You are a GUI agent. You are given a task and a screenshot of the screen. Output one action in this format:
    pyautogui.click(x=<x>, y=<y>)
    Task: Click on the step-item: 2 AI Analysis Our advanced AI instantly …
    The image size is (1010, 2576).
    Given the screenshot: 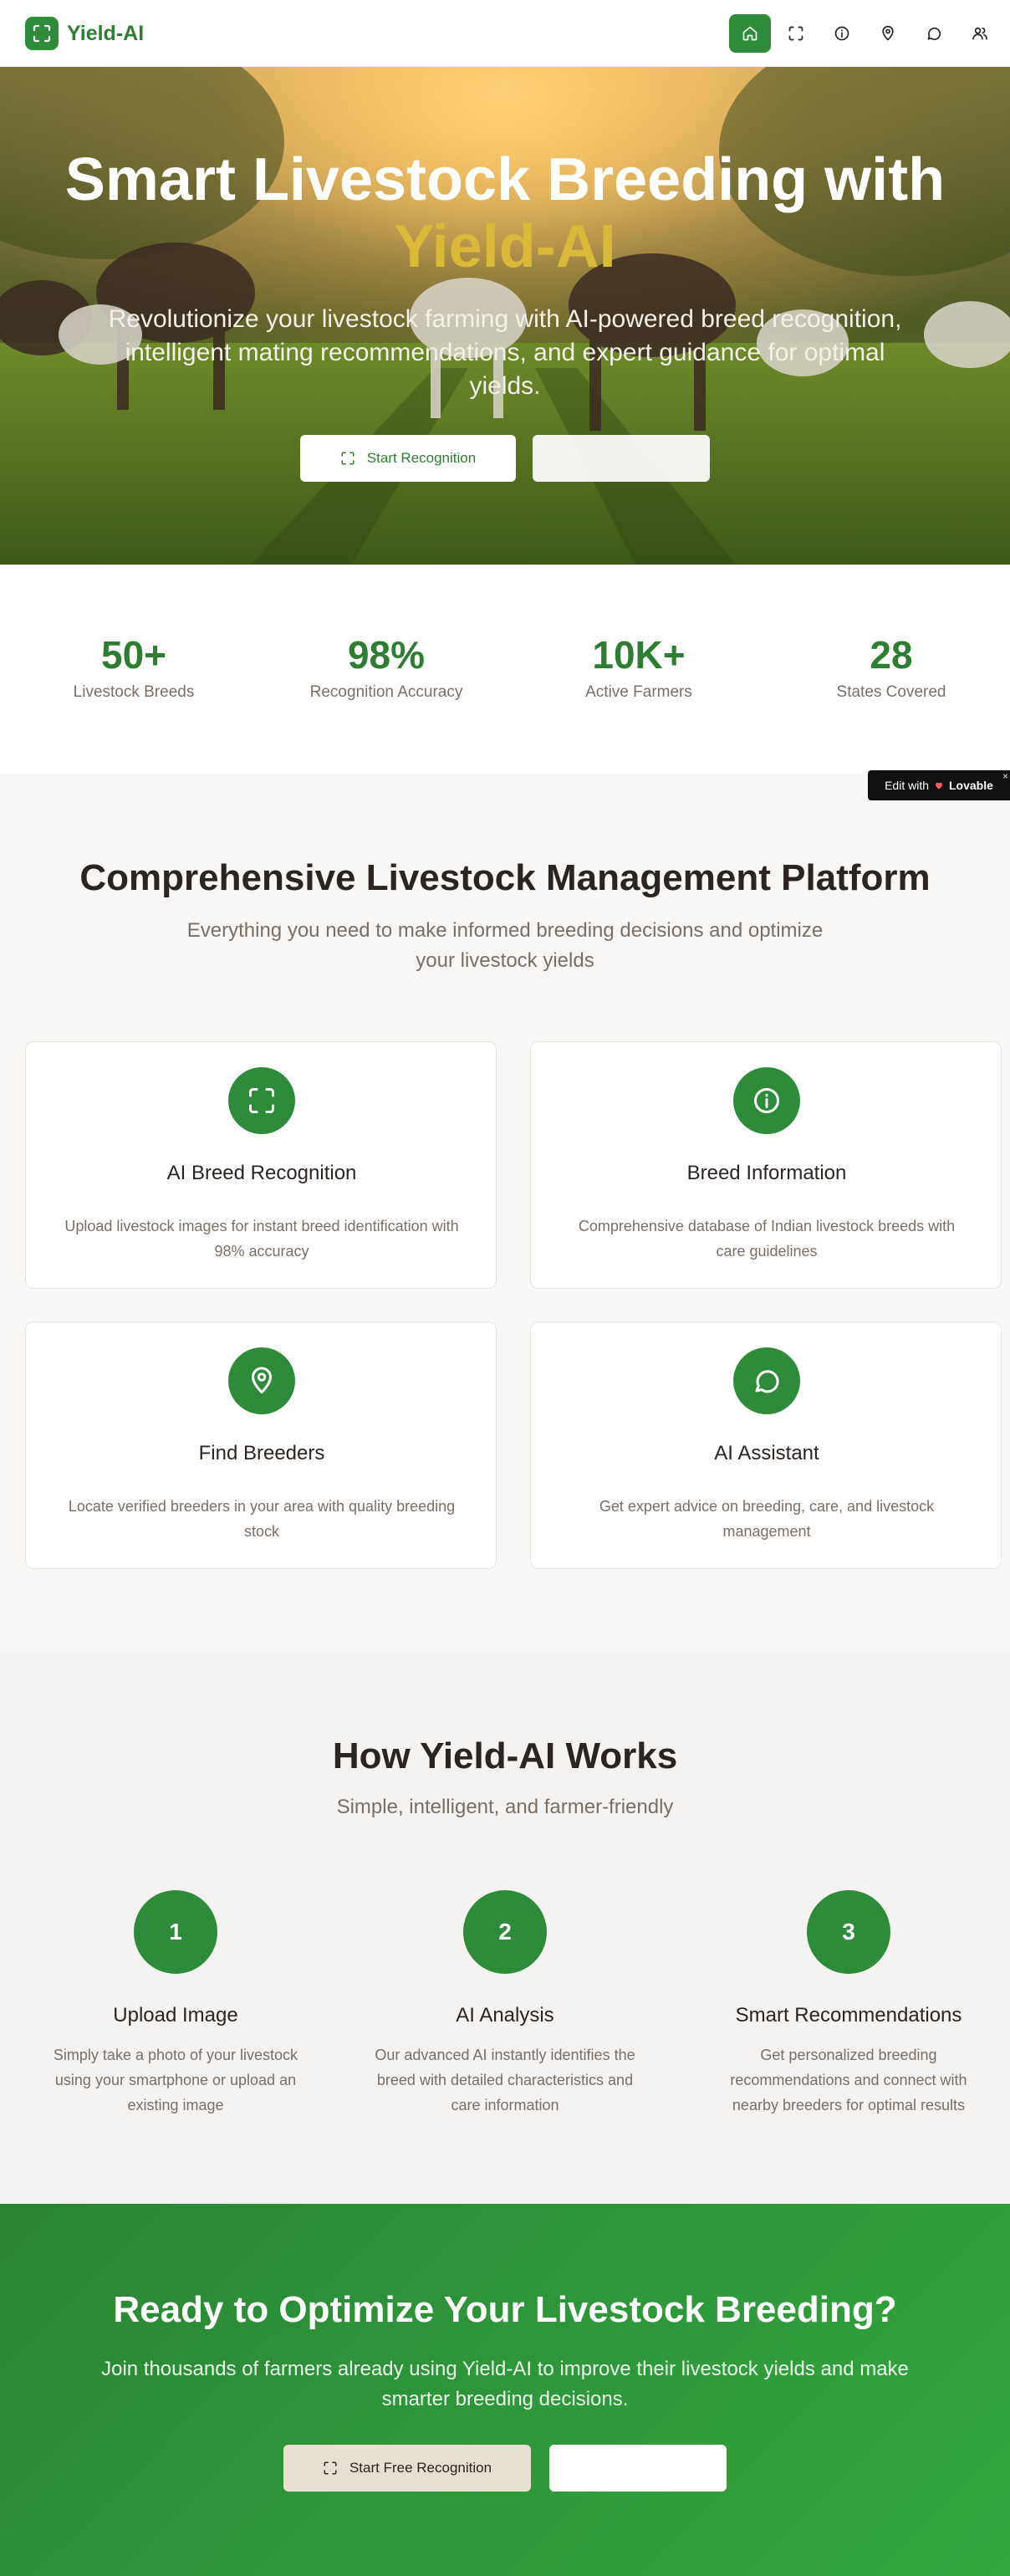 What is the action you would take?
    pyautogui.click(x=505, y=2004)
    